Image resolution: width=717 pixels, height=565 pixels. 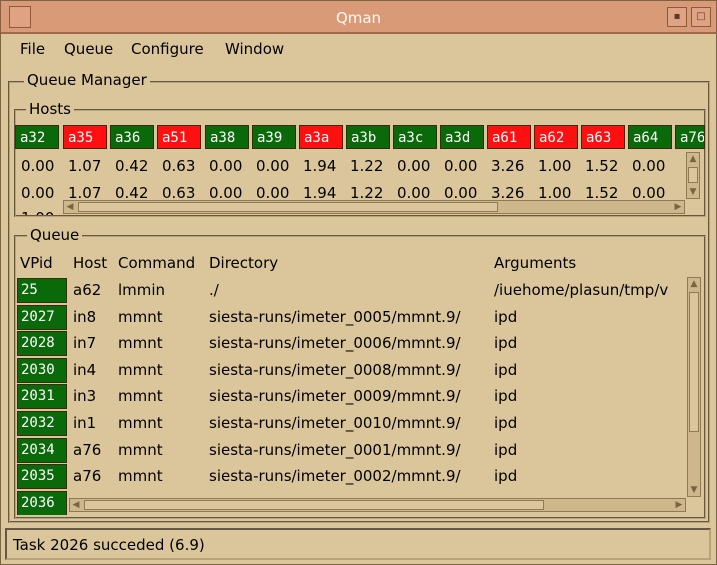 I want to click on status-bar: Task 2026 succeded (6.9), so click(x=358, y=544).